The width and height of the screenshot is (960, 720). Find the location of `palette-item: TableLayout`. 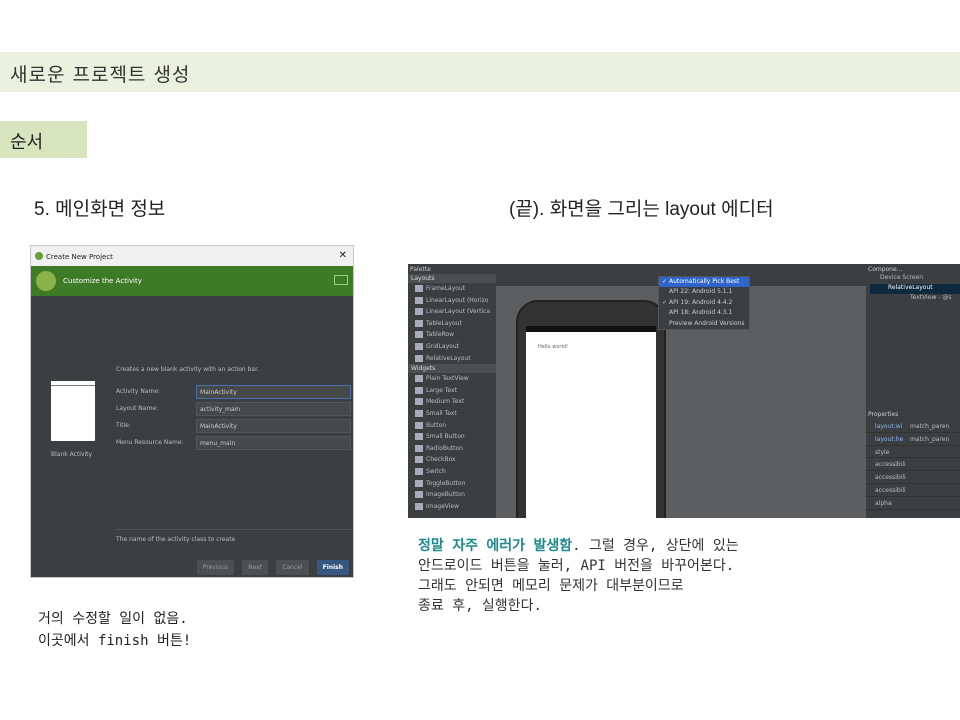

palette-item: TableLayout is located at coordinates (452, 324).